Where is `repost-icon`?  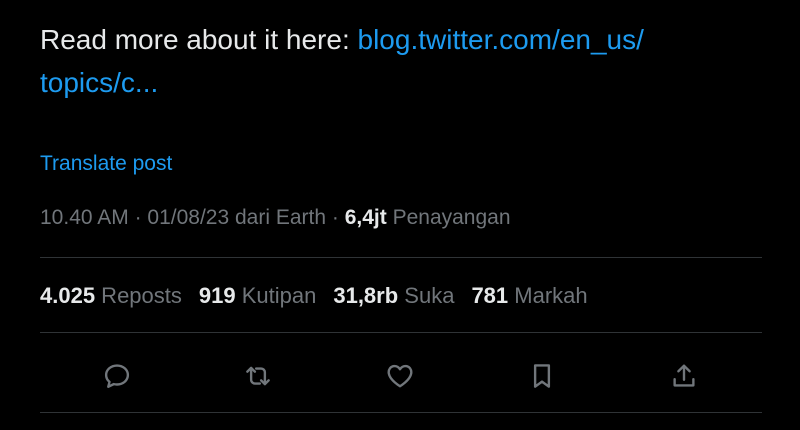 repost-icon is located at coordinates (258, 376).